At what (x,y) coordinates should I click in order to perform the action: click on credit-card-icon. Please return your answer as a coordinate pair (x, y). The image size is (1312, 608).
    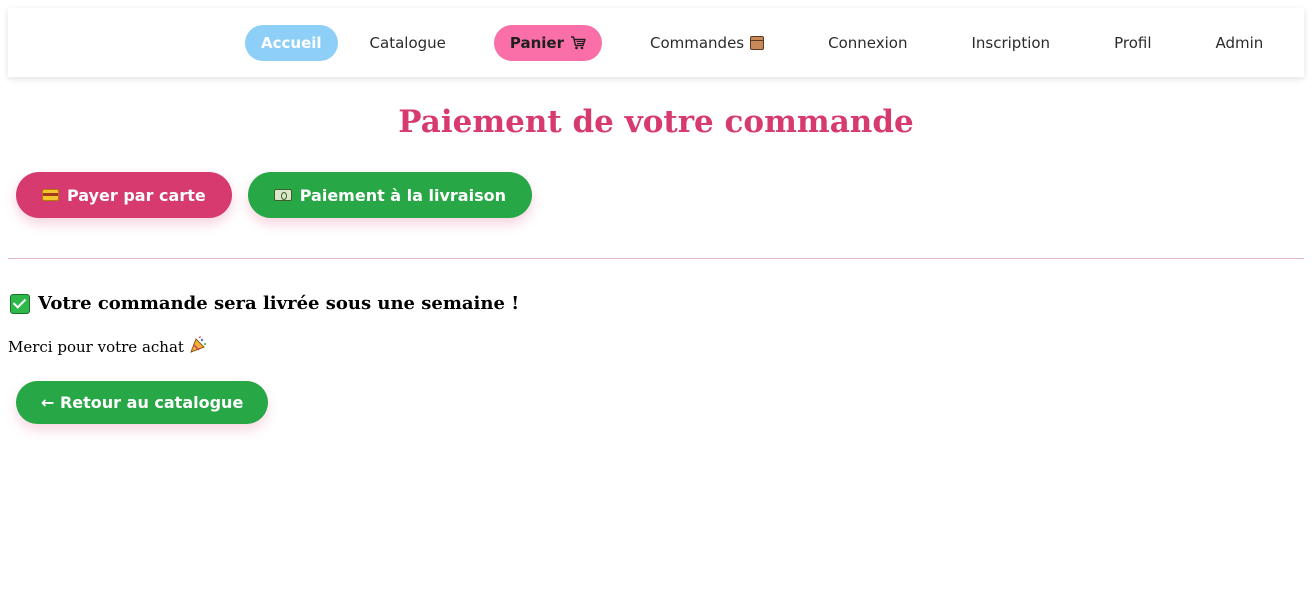
    Looking at the image, I should click on (50, 195).